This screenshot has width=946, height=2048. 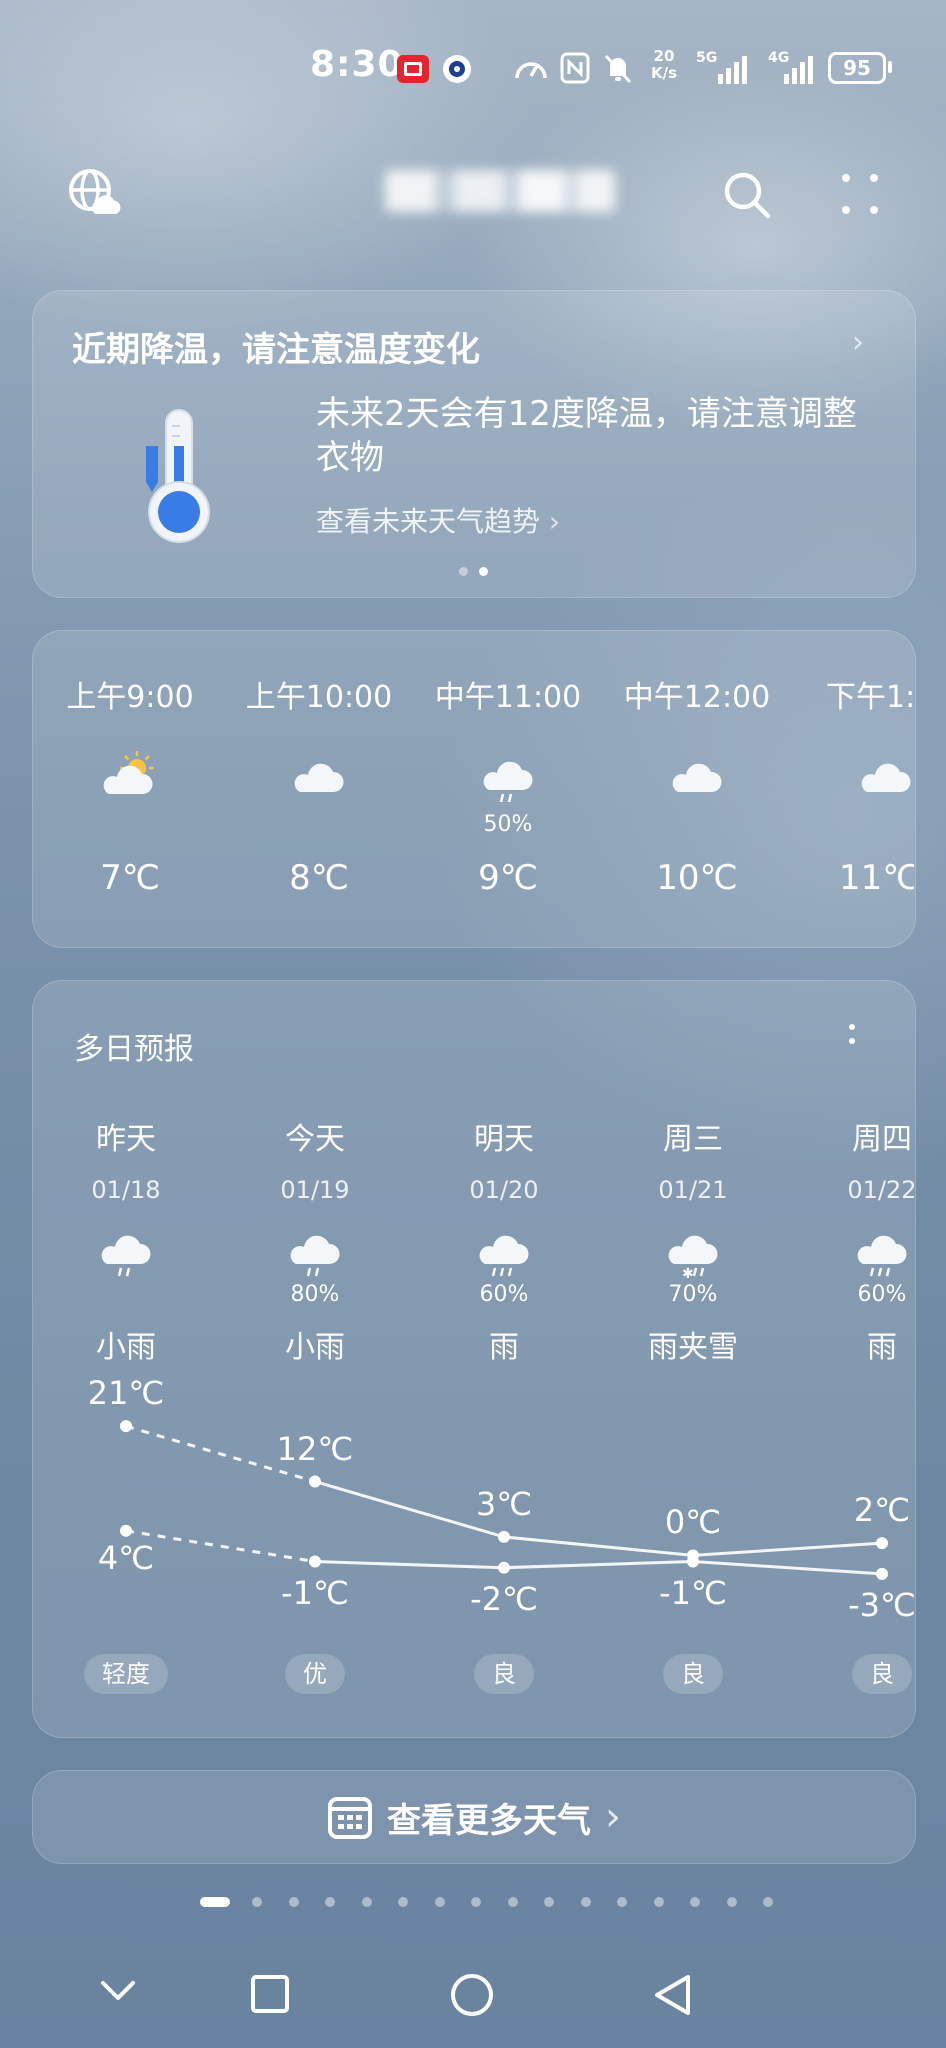 What do you see at coordinates (350, 1818) in the screenshot?
I see `calendar-icon` at bounding box center [350, 1818].